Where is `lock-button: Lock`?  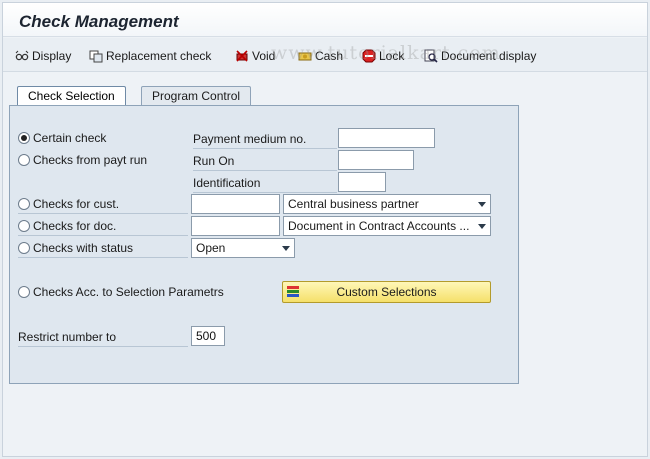
lock-button: Lock is located at coordinates (383, 56).